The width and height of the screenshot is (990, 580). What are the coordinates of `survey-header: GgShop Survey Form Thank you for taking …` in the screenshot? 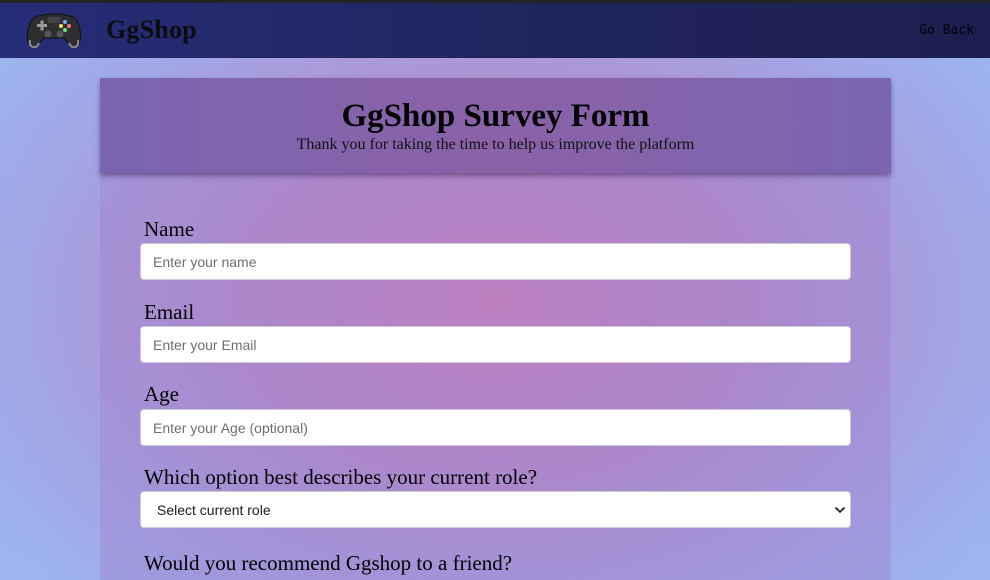 It's located at (495, 125).